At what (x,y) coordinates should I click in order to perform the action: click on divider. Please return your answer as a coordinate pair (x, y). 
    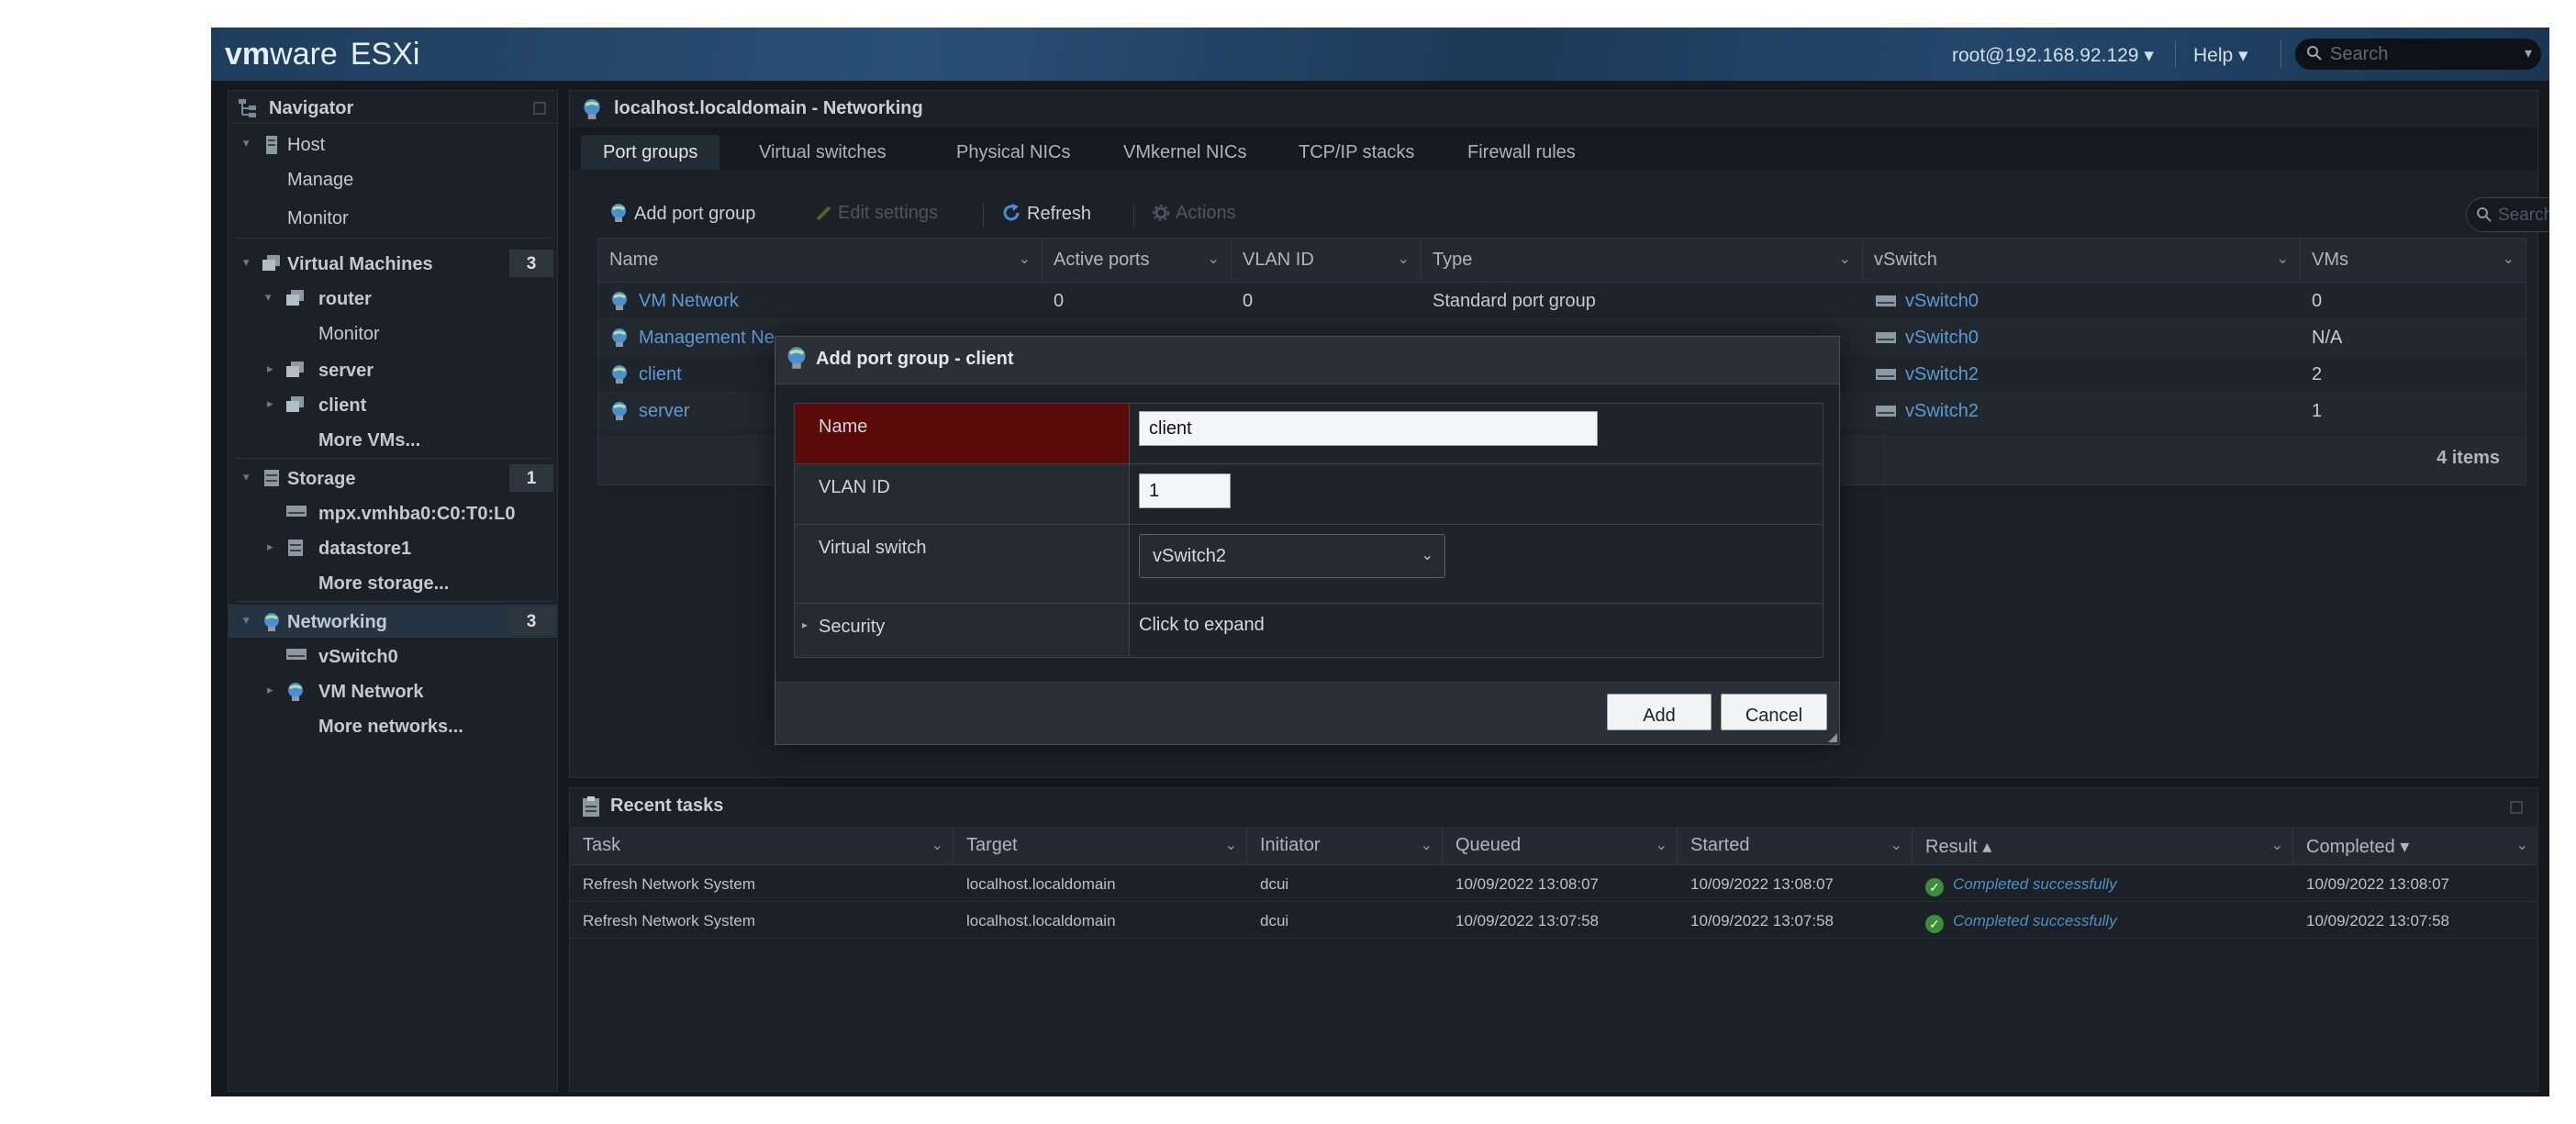
    Looking at the image, I should click on (394, 238).